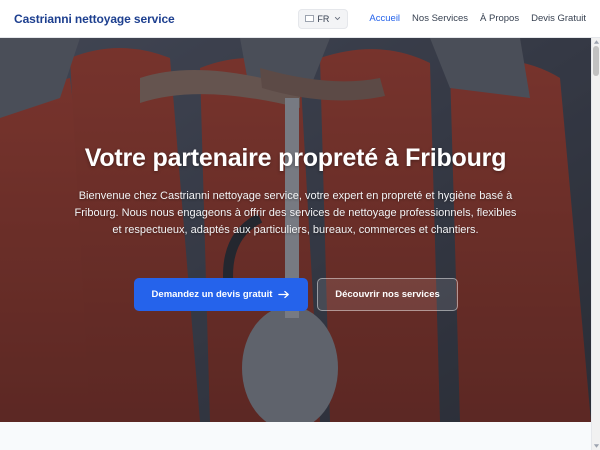 This screenshot has height=450, width=600. Describe the element at coordinates (295, 158) in the screenshot. I see `hero-title: Votre partenaire propreté à Fribourg` at that location.